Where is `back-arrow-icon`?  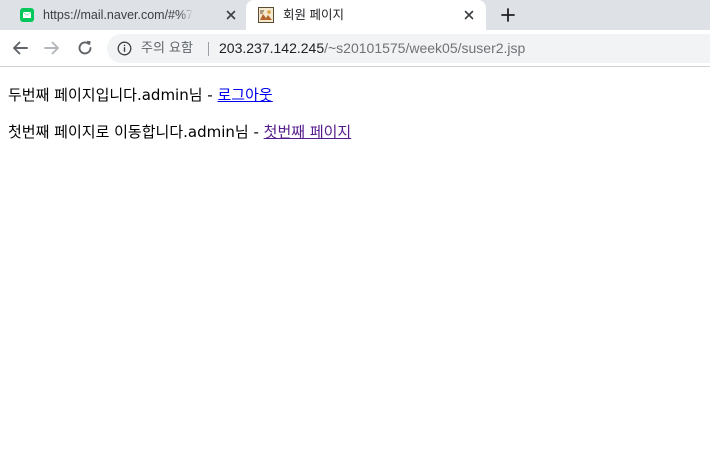
back-arrow-icon is located at coordinates (20, 48).